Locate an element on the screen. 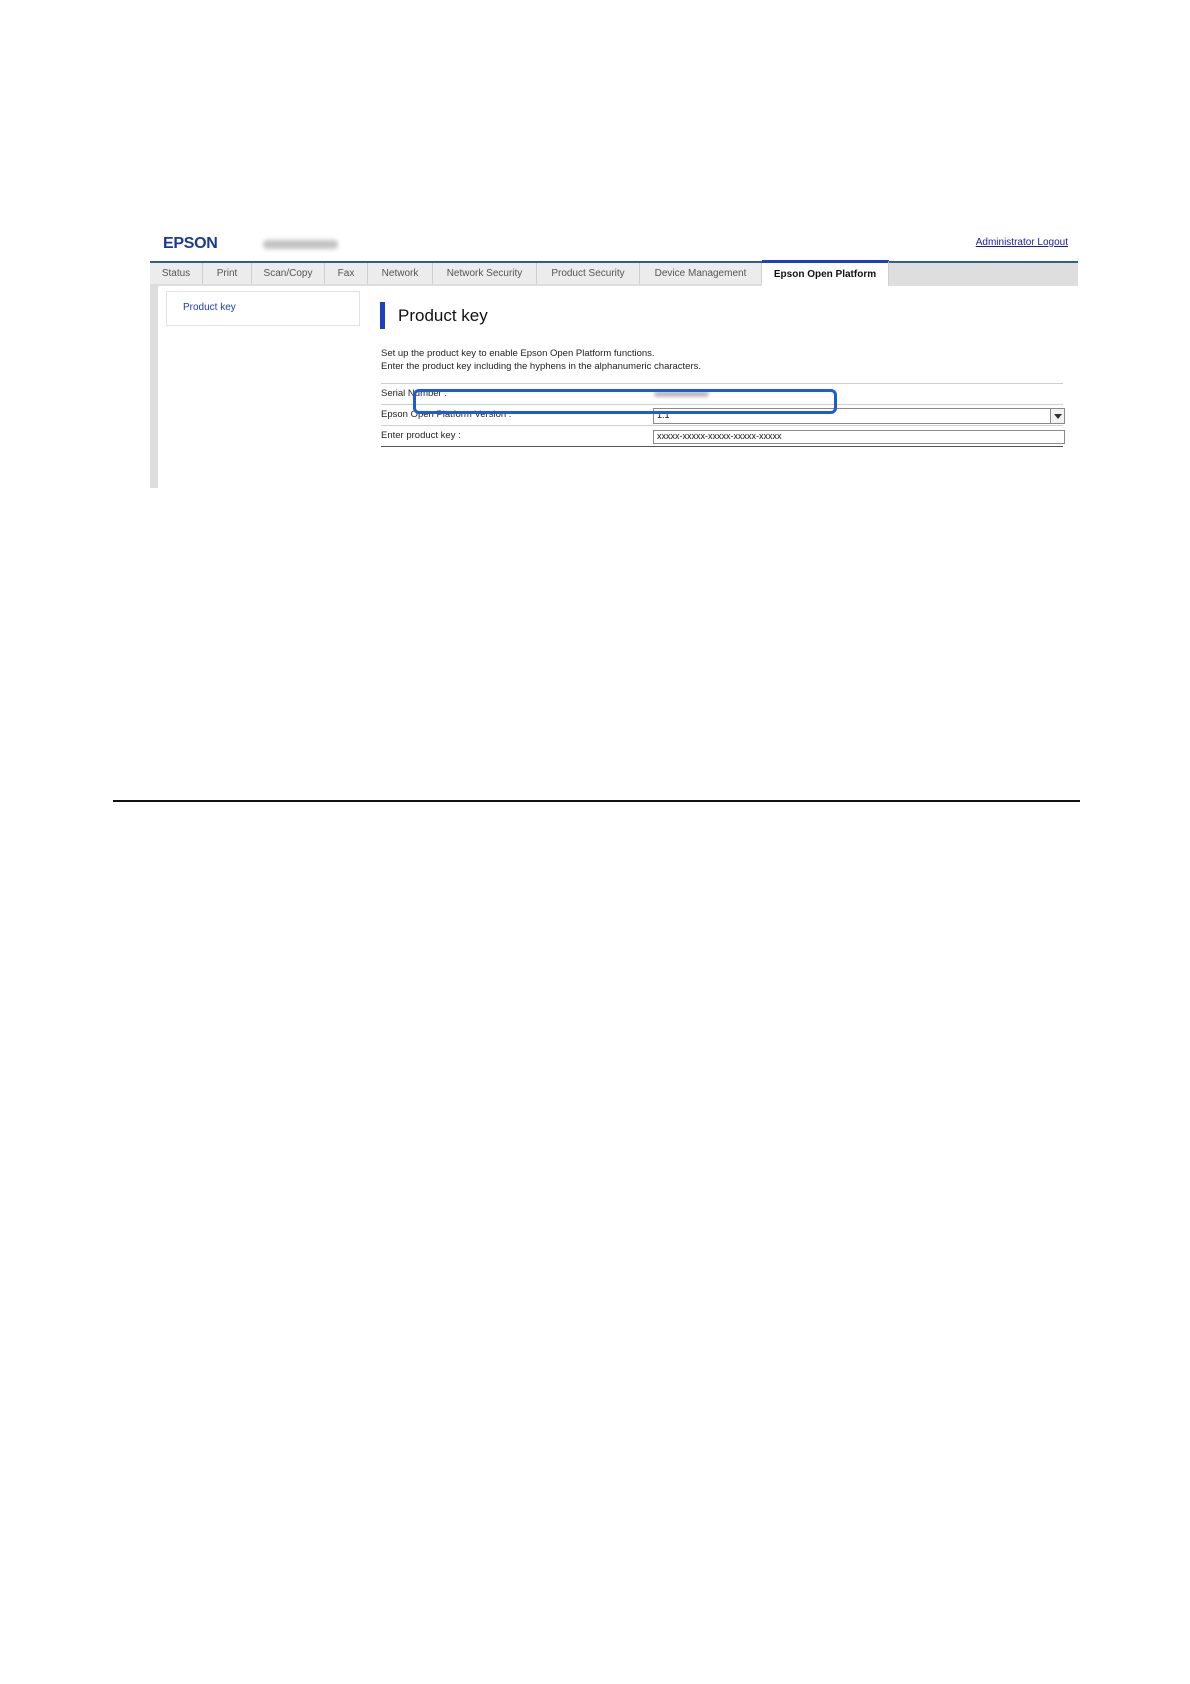  tab-status: Status is located at coordinates (176, 273).